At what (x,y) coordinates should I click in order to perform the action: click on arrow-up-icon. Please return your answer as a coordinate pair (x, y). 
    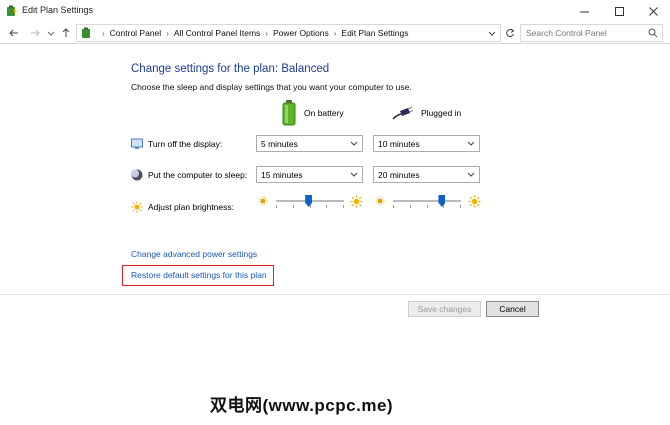
    Looking at the image, I should click on (66, 32).